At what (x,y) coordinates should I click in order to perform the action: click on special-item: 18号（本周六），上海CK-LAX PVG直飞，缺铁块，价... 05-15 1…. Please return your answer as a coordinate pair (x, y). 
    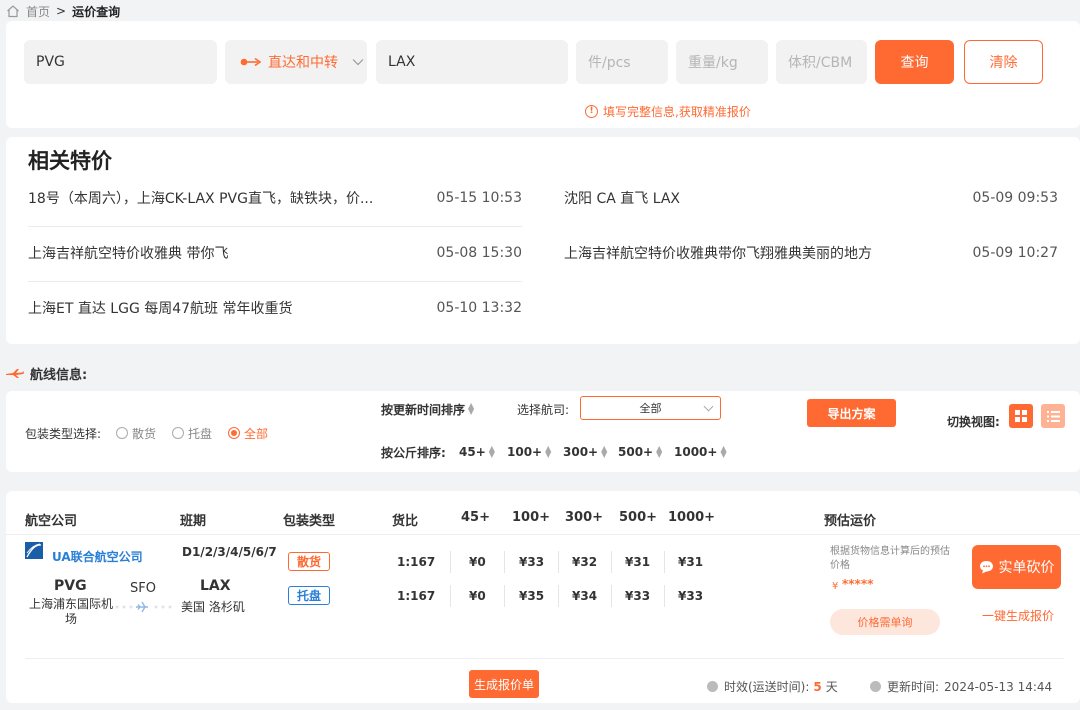
    Looking at the image, I should click on (275, 198).